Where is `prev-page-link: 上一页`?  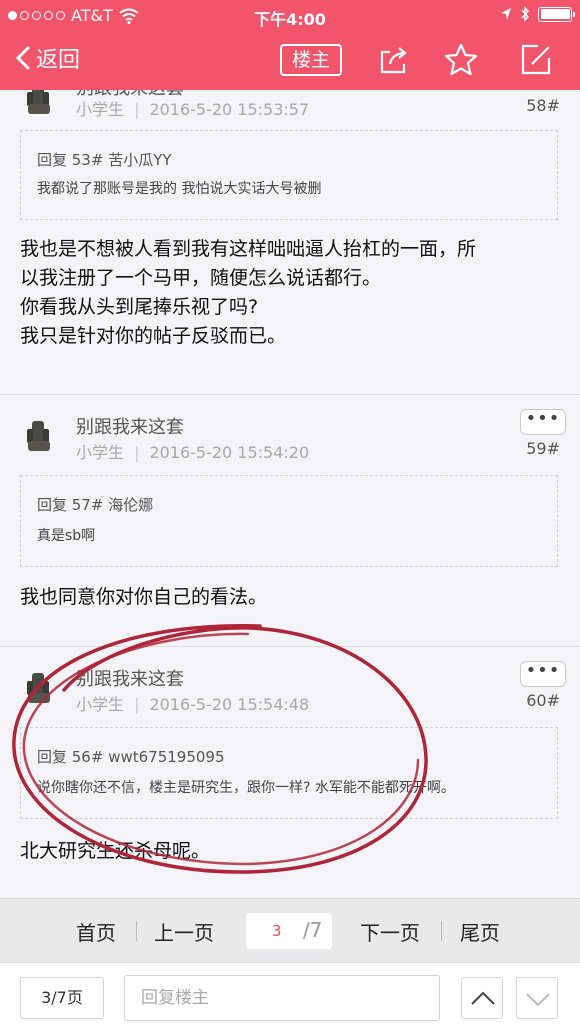 prev-page-link: 上一页 is located at coordinates (184, 931).